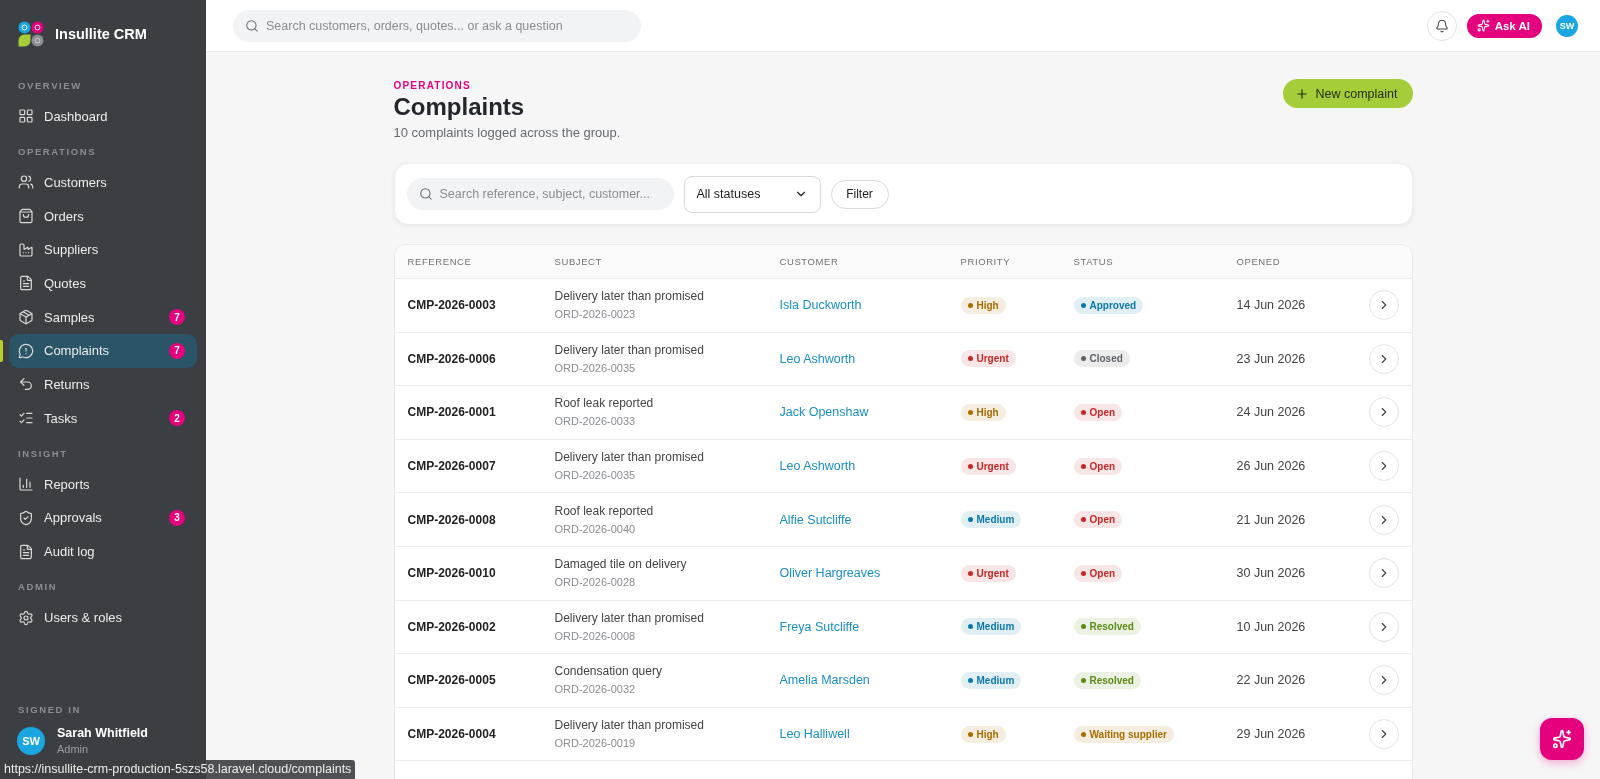 The width and height of the screenshot is (1600, 779). I want to click on page-eyebrow: OPERATIONS, so click(432, 86).